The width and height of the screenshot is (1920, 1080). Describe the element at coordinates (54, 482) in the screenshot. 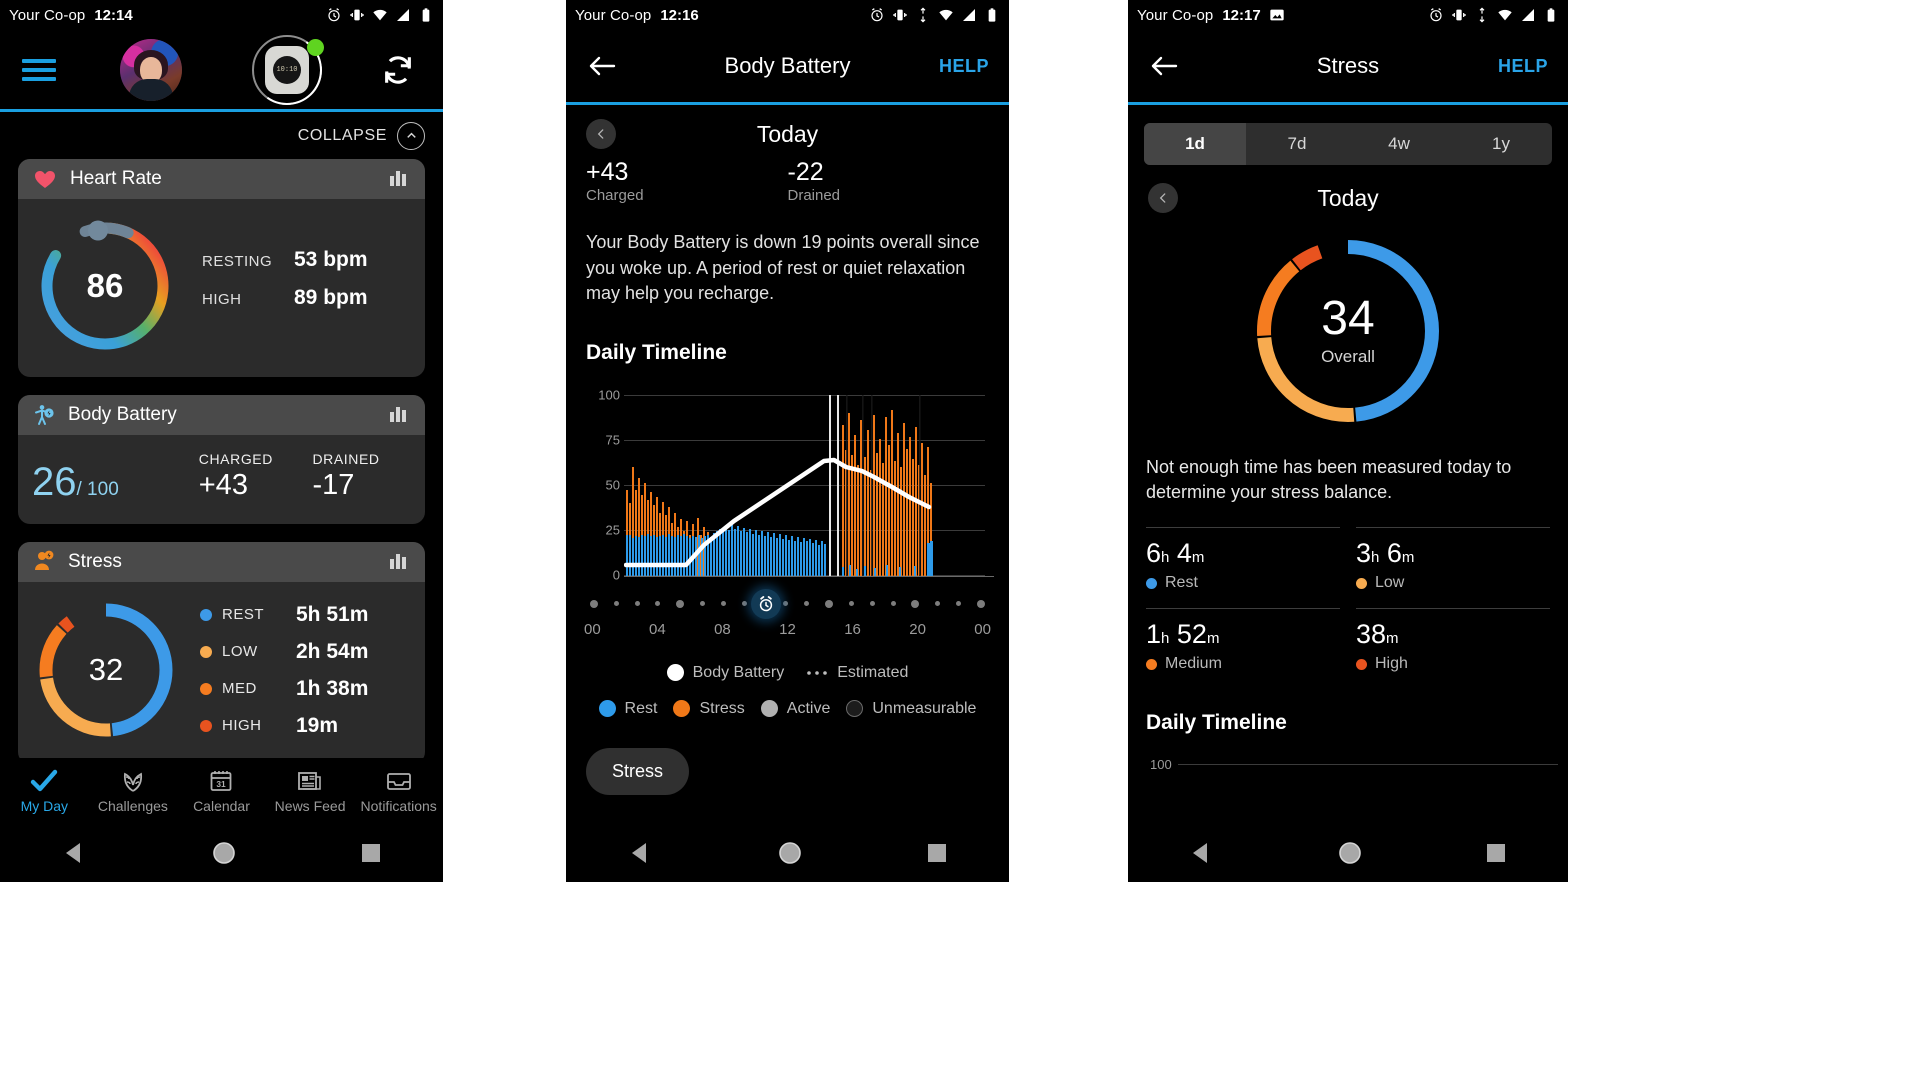

I see `body-battery-value: 26` at that location.